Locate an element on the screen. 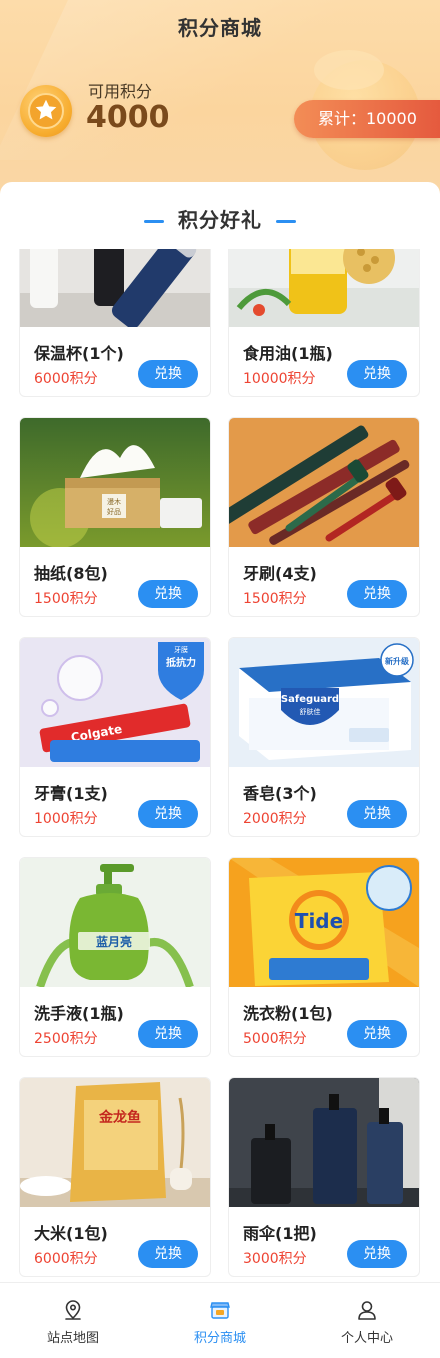 This screenshot has width=440, height=1358. product-card: 漫木 好品 抽纸(8包) 1500积分 兑换 is located at coordinates (115, 517).